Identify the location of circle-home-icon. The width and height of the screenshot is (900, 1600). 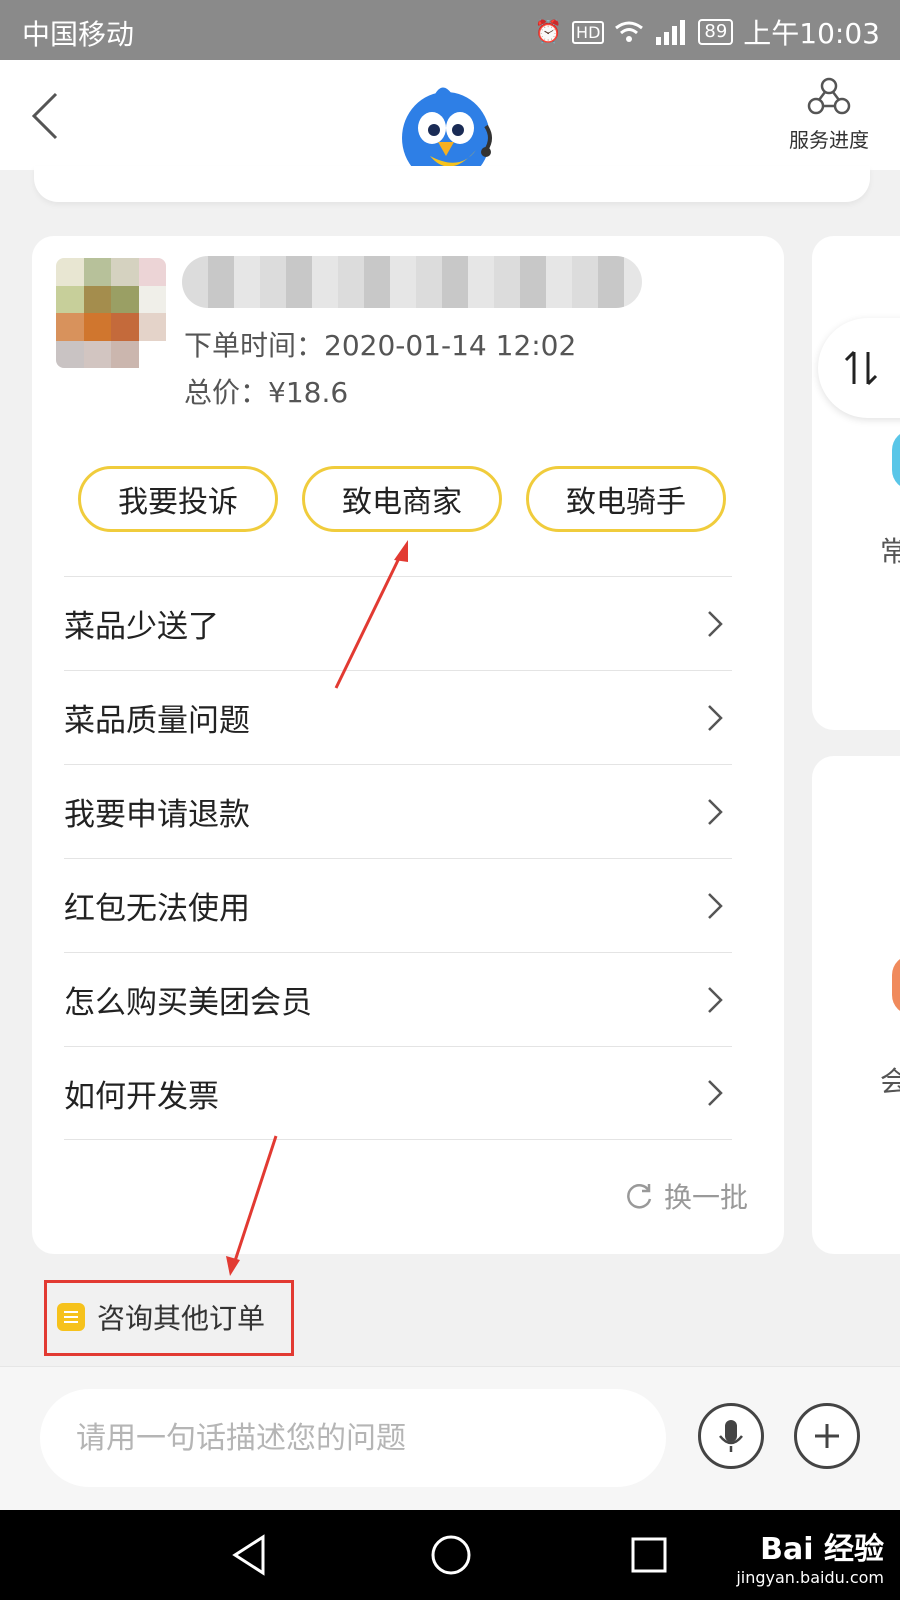
(451, 1555).